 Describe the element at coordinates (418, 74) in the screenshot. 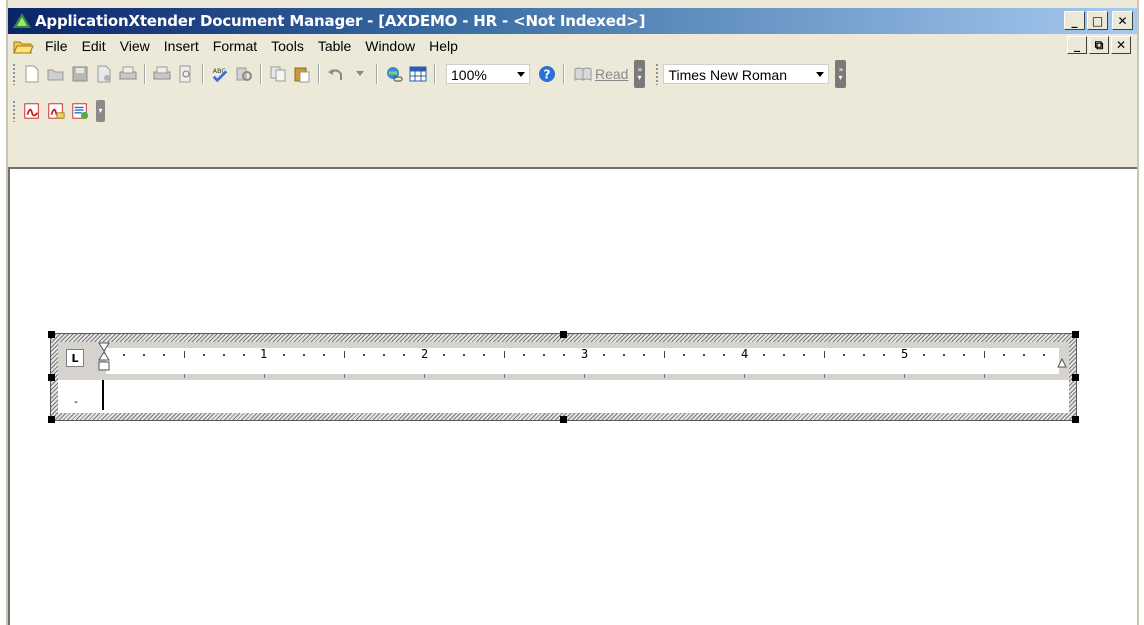

I see `insert-table-icon` at that location.